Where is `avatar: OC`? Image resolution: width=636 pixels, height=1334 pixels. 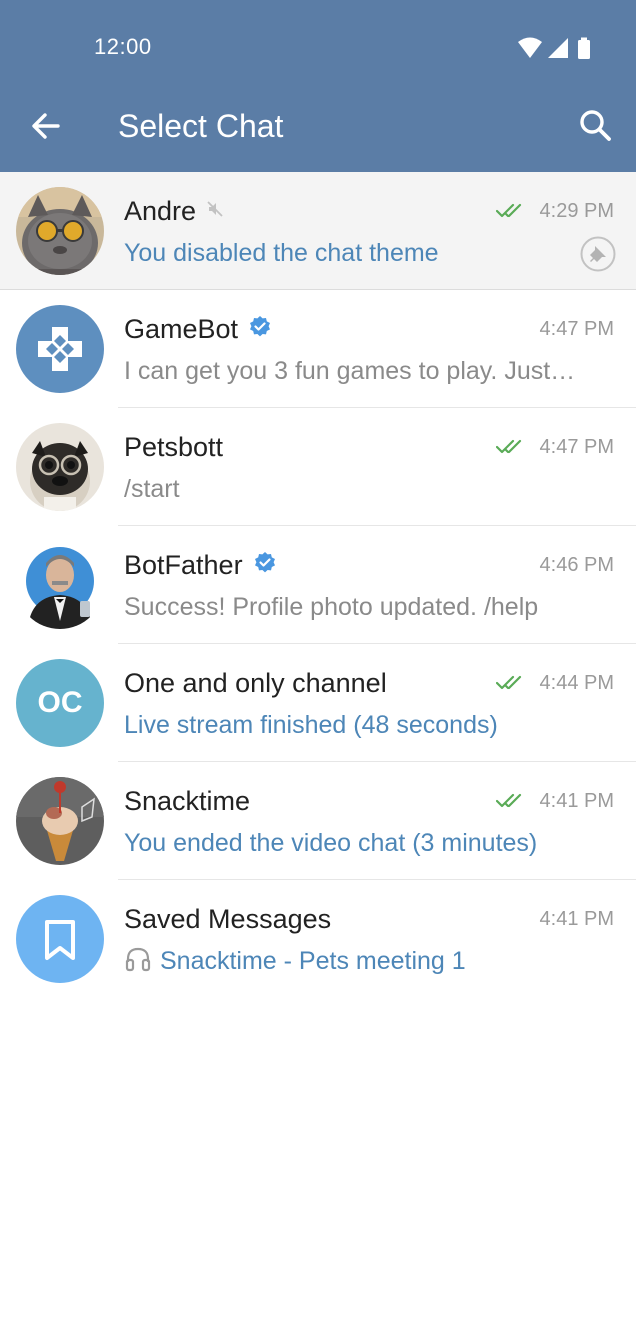
avatar: OC is located at coordinates (60, 703).